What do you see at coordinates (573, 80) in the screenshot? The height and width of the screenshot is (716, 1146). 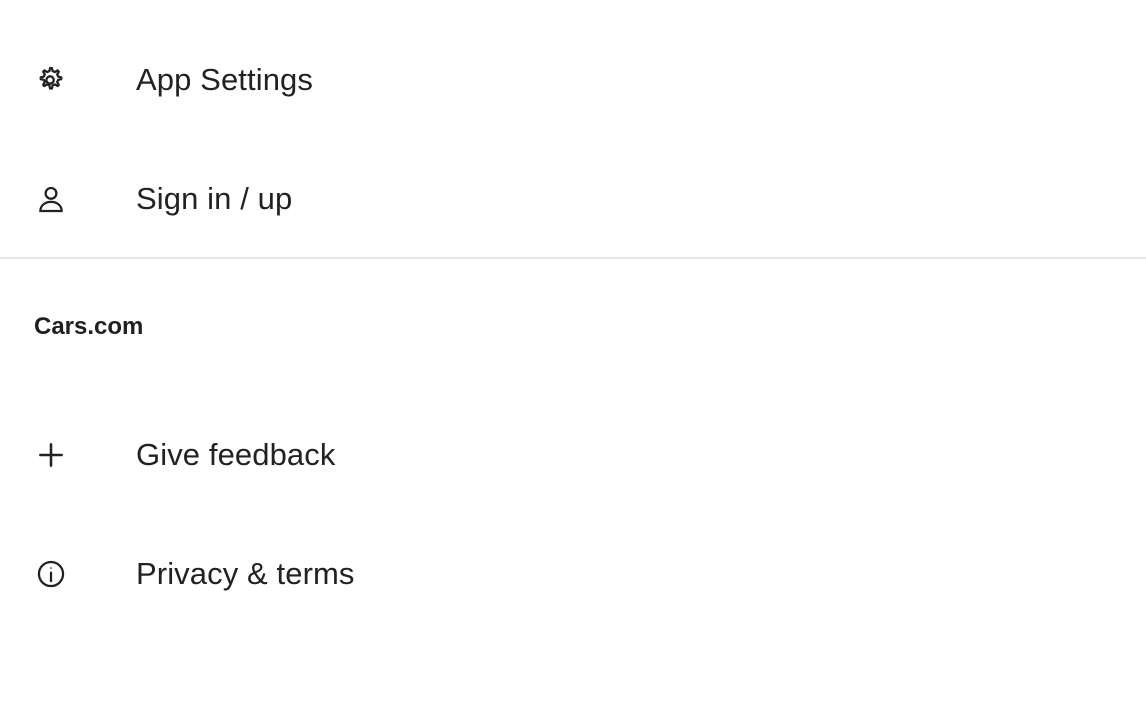 I see `menu-item-app-settings: App Settings` at bounding box center [573, 80].